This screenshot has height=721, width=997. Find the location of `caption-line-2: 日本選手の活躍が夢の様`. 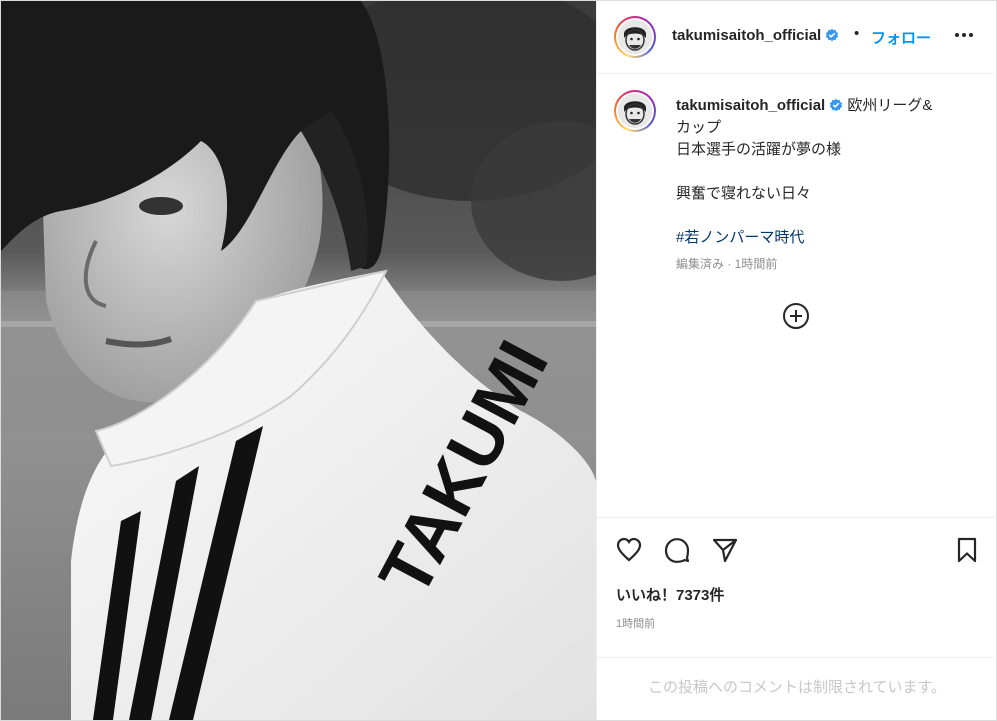

caption-line-2: 日本選手の活躍が夢の様 is located at coordinates (759, 149).